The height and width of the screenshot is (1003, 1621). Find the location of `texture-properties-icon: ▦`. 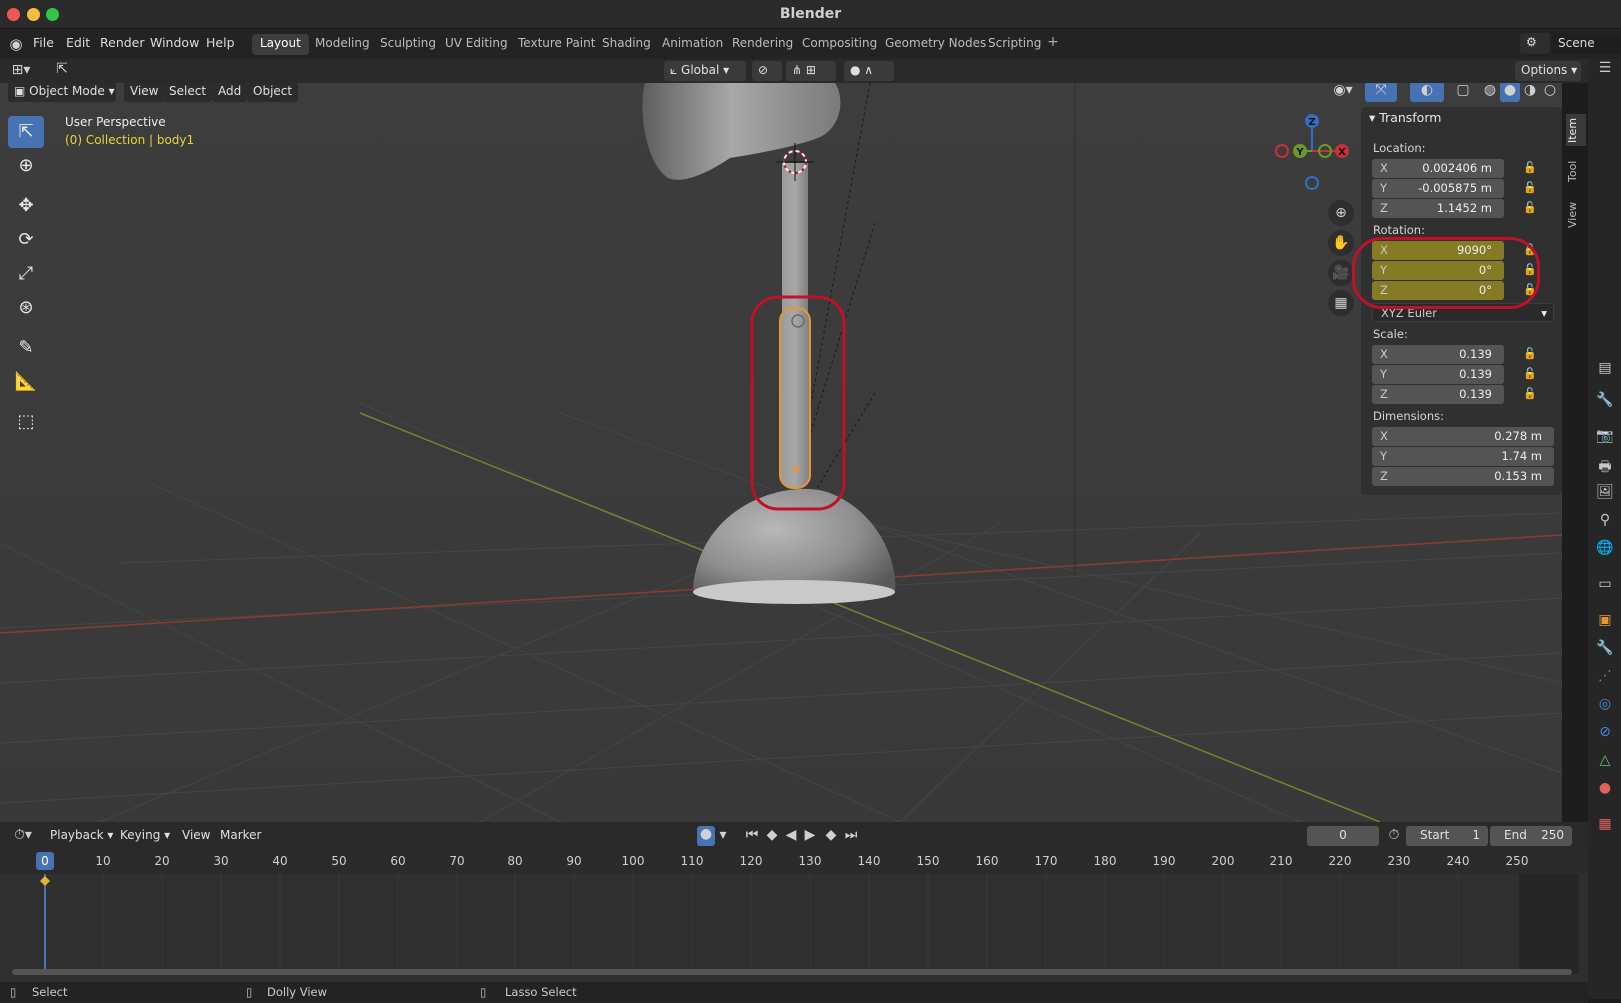

texture-properties-icon: ▦ is located at coordinates (1605, 825).